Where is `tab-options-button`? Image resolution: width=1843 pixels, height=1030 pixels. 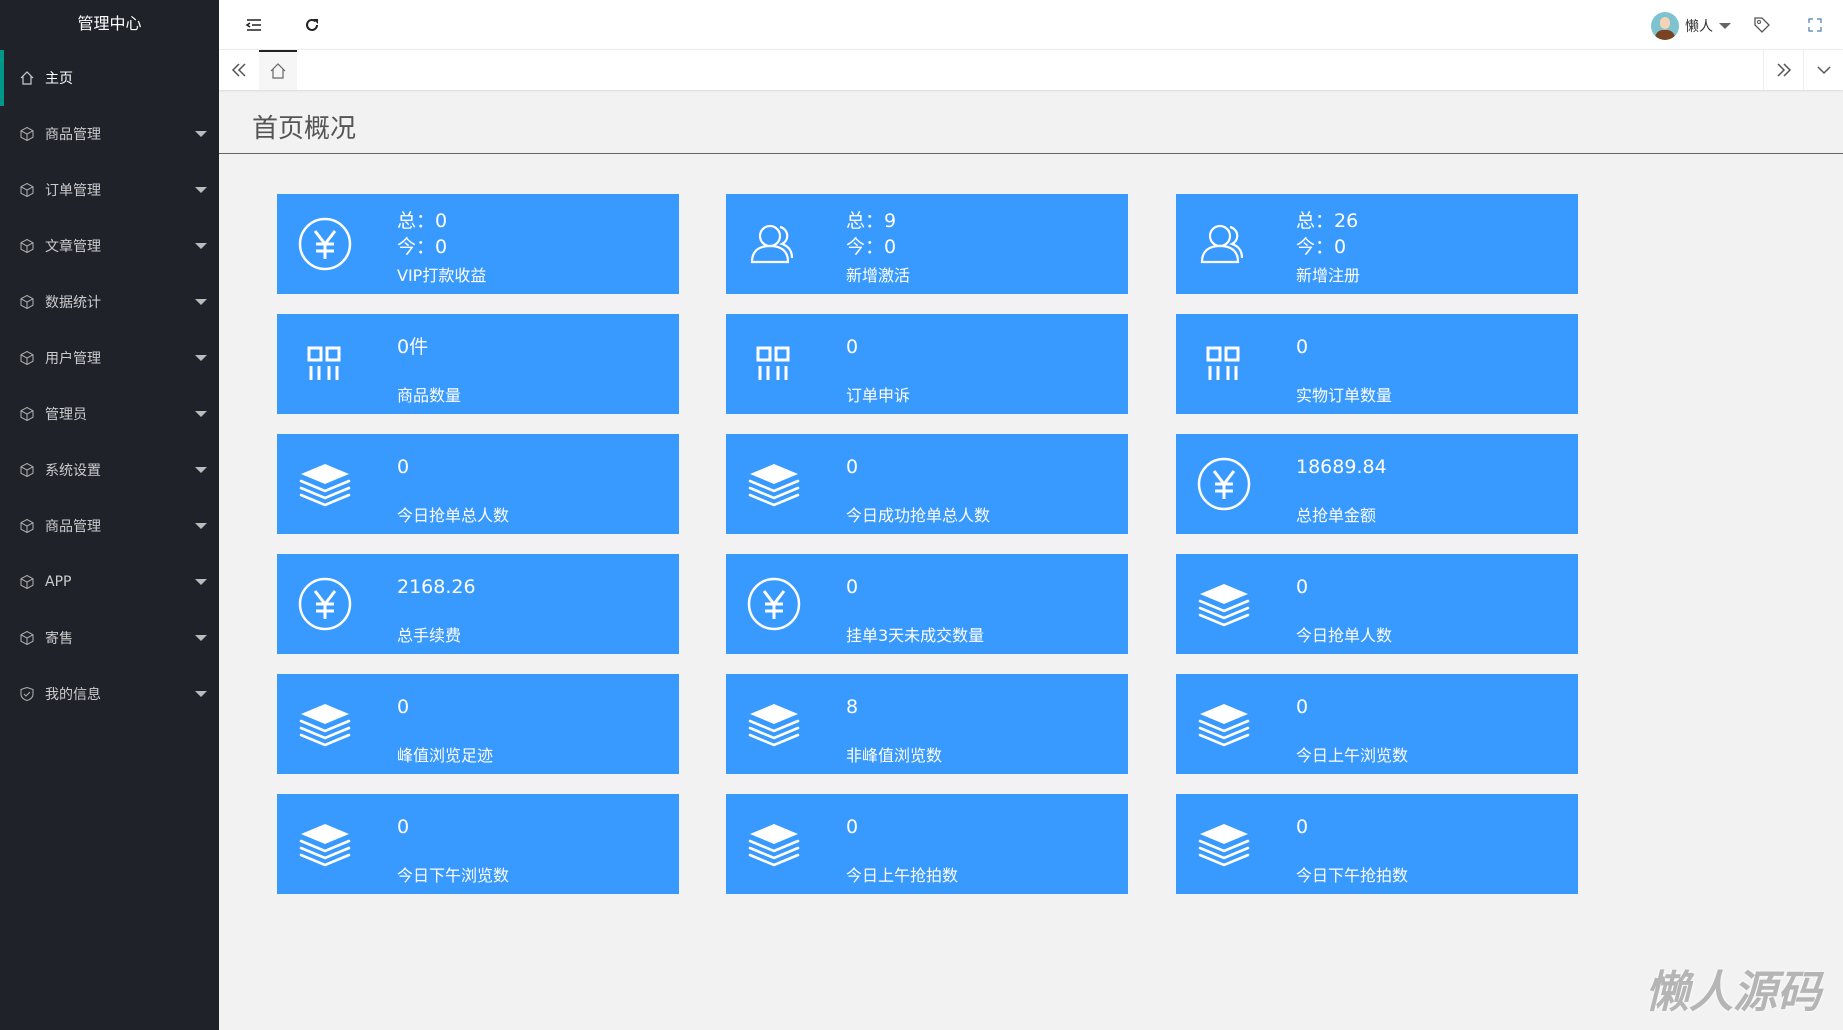 tab-options-button is located at coordinates (1823, 70).